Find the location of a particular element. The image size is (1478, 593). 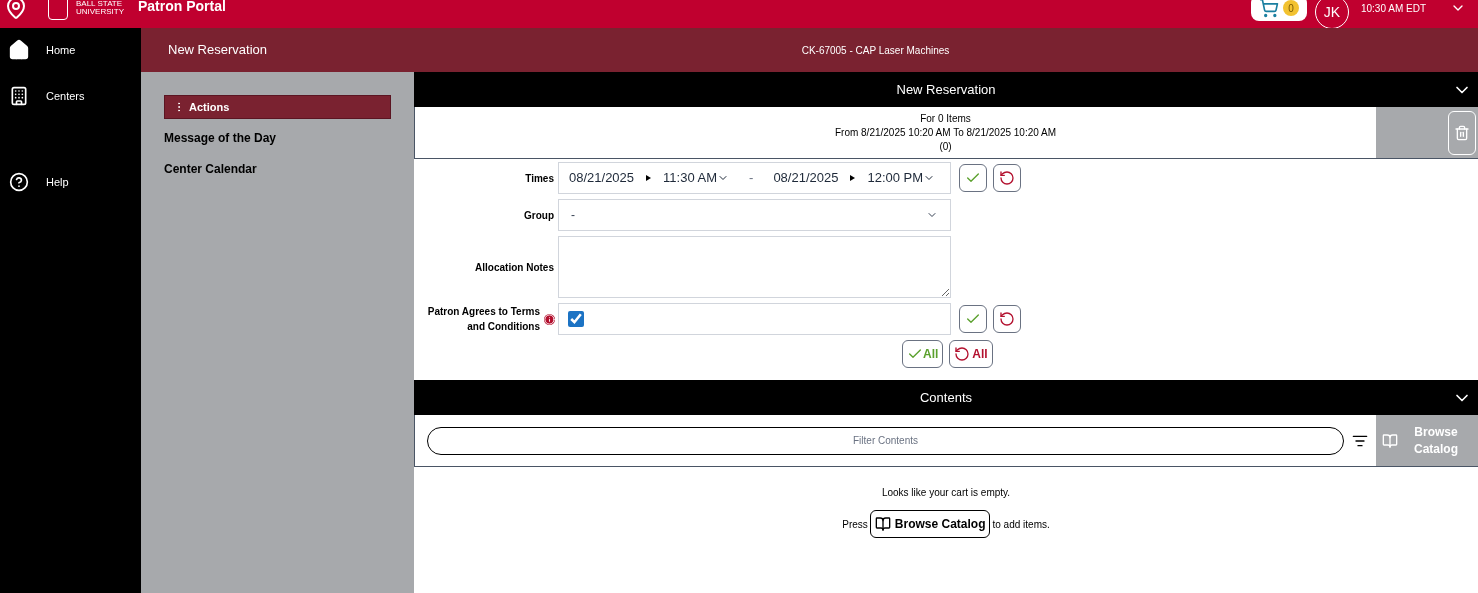

cart-count: 0 is located at coordinates (1290, 8).